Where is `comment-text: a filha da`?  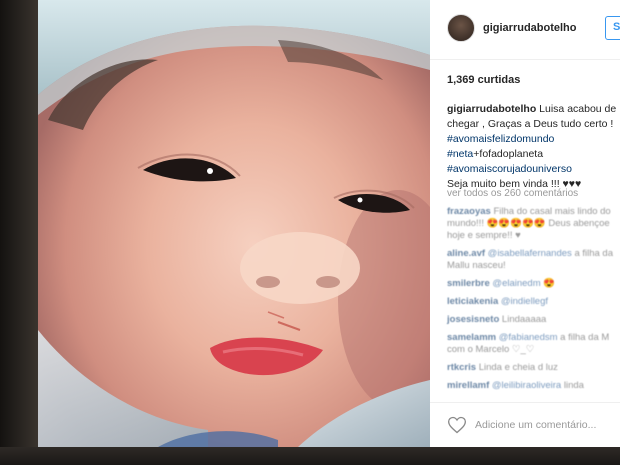 comment-text: a filha da is located at coordinates (593, 253).